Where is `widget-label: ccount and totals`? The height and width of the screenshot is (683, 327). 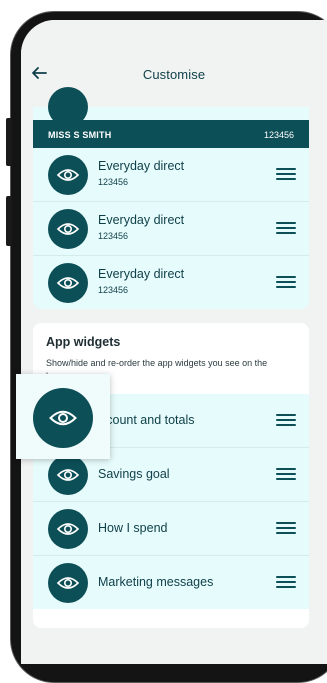 widget-label: ccount and totals is located at coordinates (147, 420).